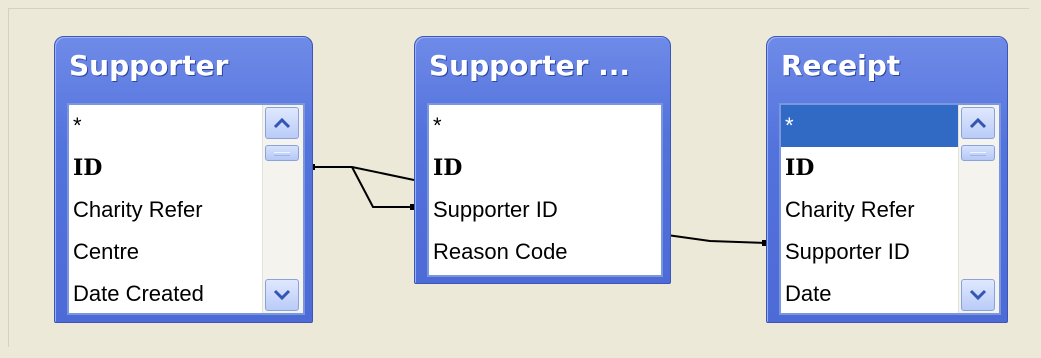 The image size is (1041, 358). What do you see at coordinates (545, 252) in the screenshot?
I see `field-item-reason-code: Reason Code` at bounding box center [545, 252].